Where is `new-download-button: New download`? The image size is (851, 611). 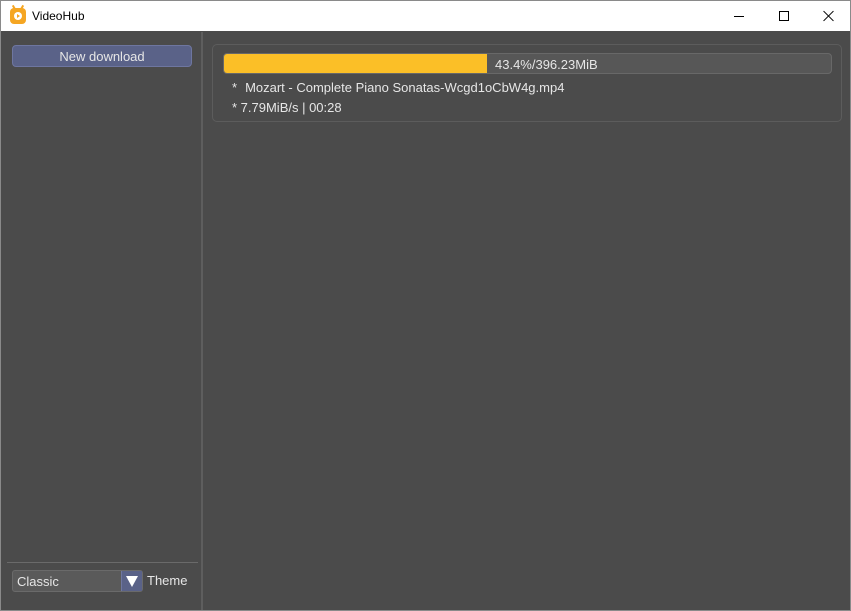 new-download-button: New download is located at coordinates (102, 56).